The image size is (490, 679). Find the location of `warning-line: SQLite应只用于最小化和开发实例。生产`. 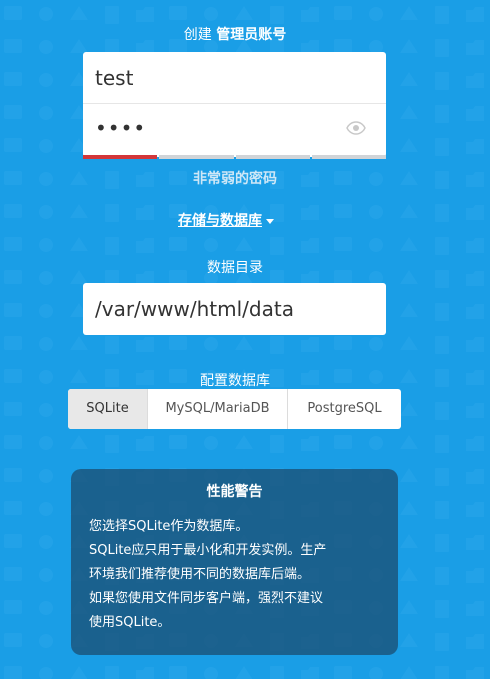

warning-line: SQLite应只用于最小化和开发实例。生产 is located at coordinates (208, 550).